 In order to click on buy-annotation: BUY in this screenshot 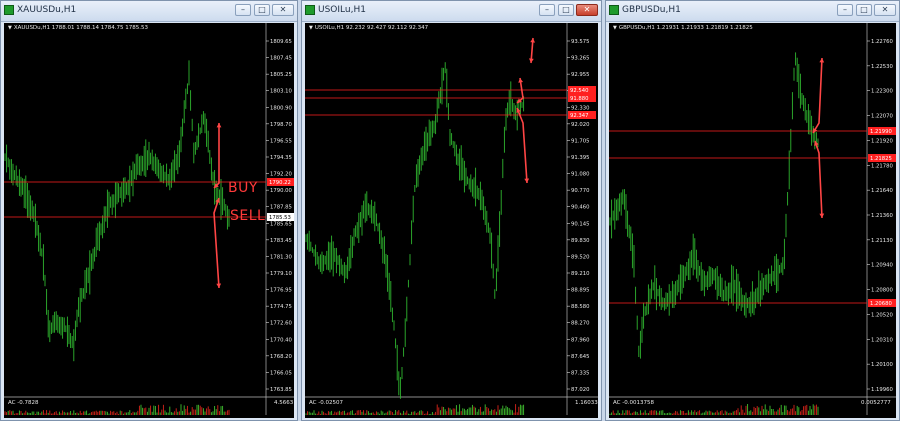, I will do `click(243, 188)`.